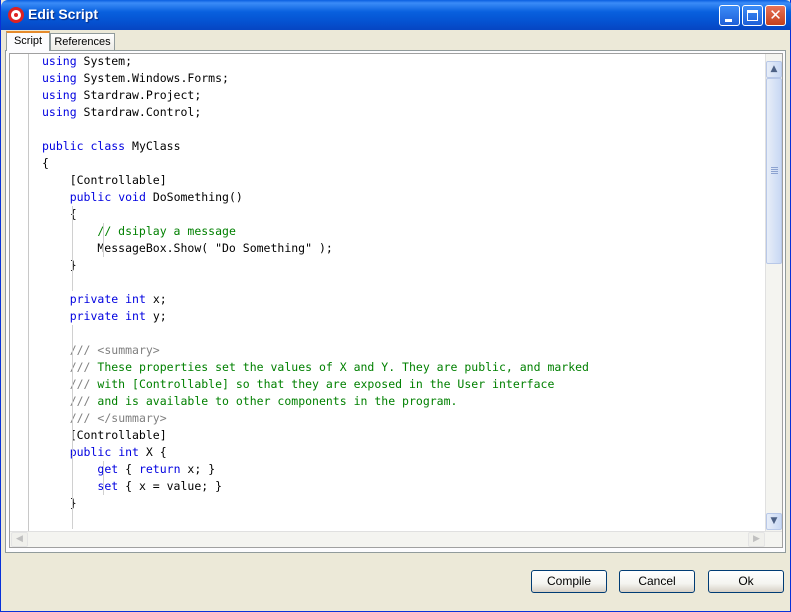 This screenshot has width=791, height=612. I want to click on code-line: /// <summary>, so click(402, 350).